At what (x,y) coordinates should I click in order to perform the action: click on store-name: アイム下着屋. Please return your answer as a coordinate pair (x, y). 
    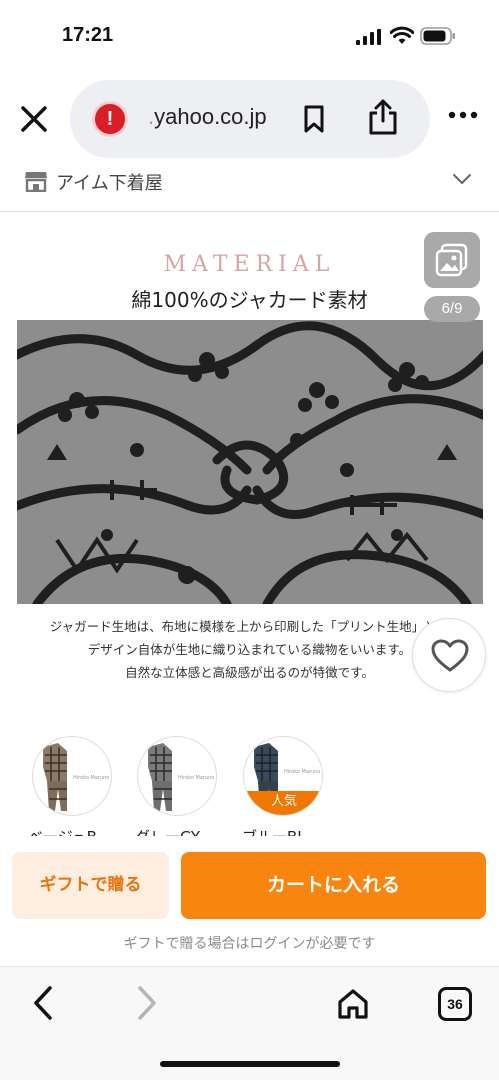
    Looking at the image, I should click on (109, 182).